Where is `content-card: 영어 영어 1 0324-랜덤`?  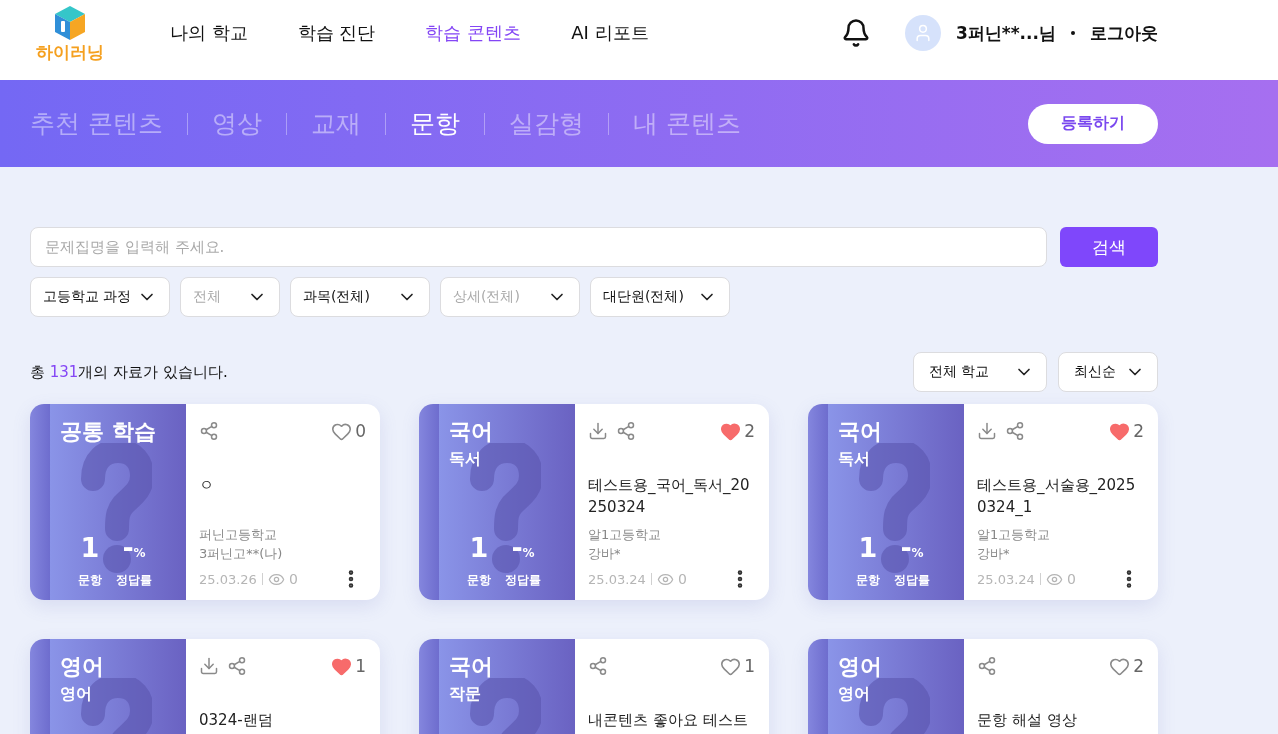 content-card: 영어 영어 1 0324-랜덤 is located at coordinates (205, 686).